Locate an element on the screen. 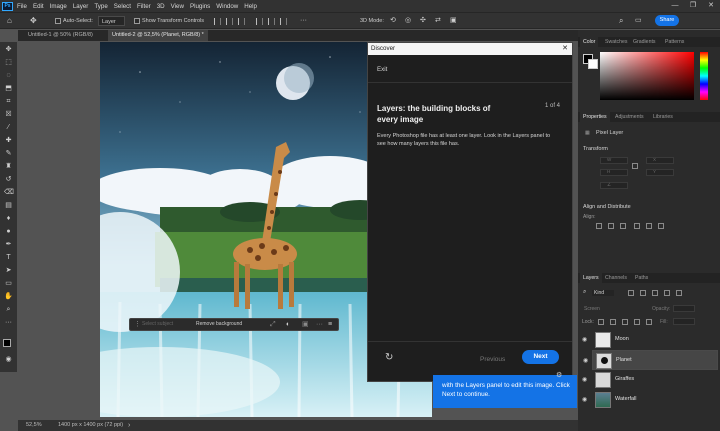 The height and width of the screenshot is (431, 720). blur-tool-icon: ♦ is located at coordinates (8, 219).